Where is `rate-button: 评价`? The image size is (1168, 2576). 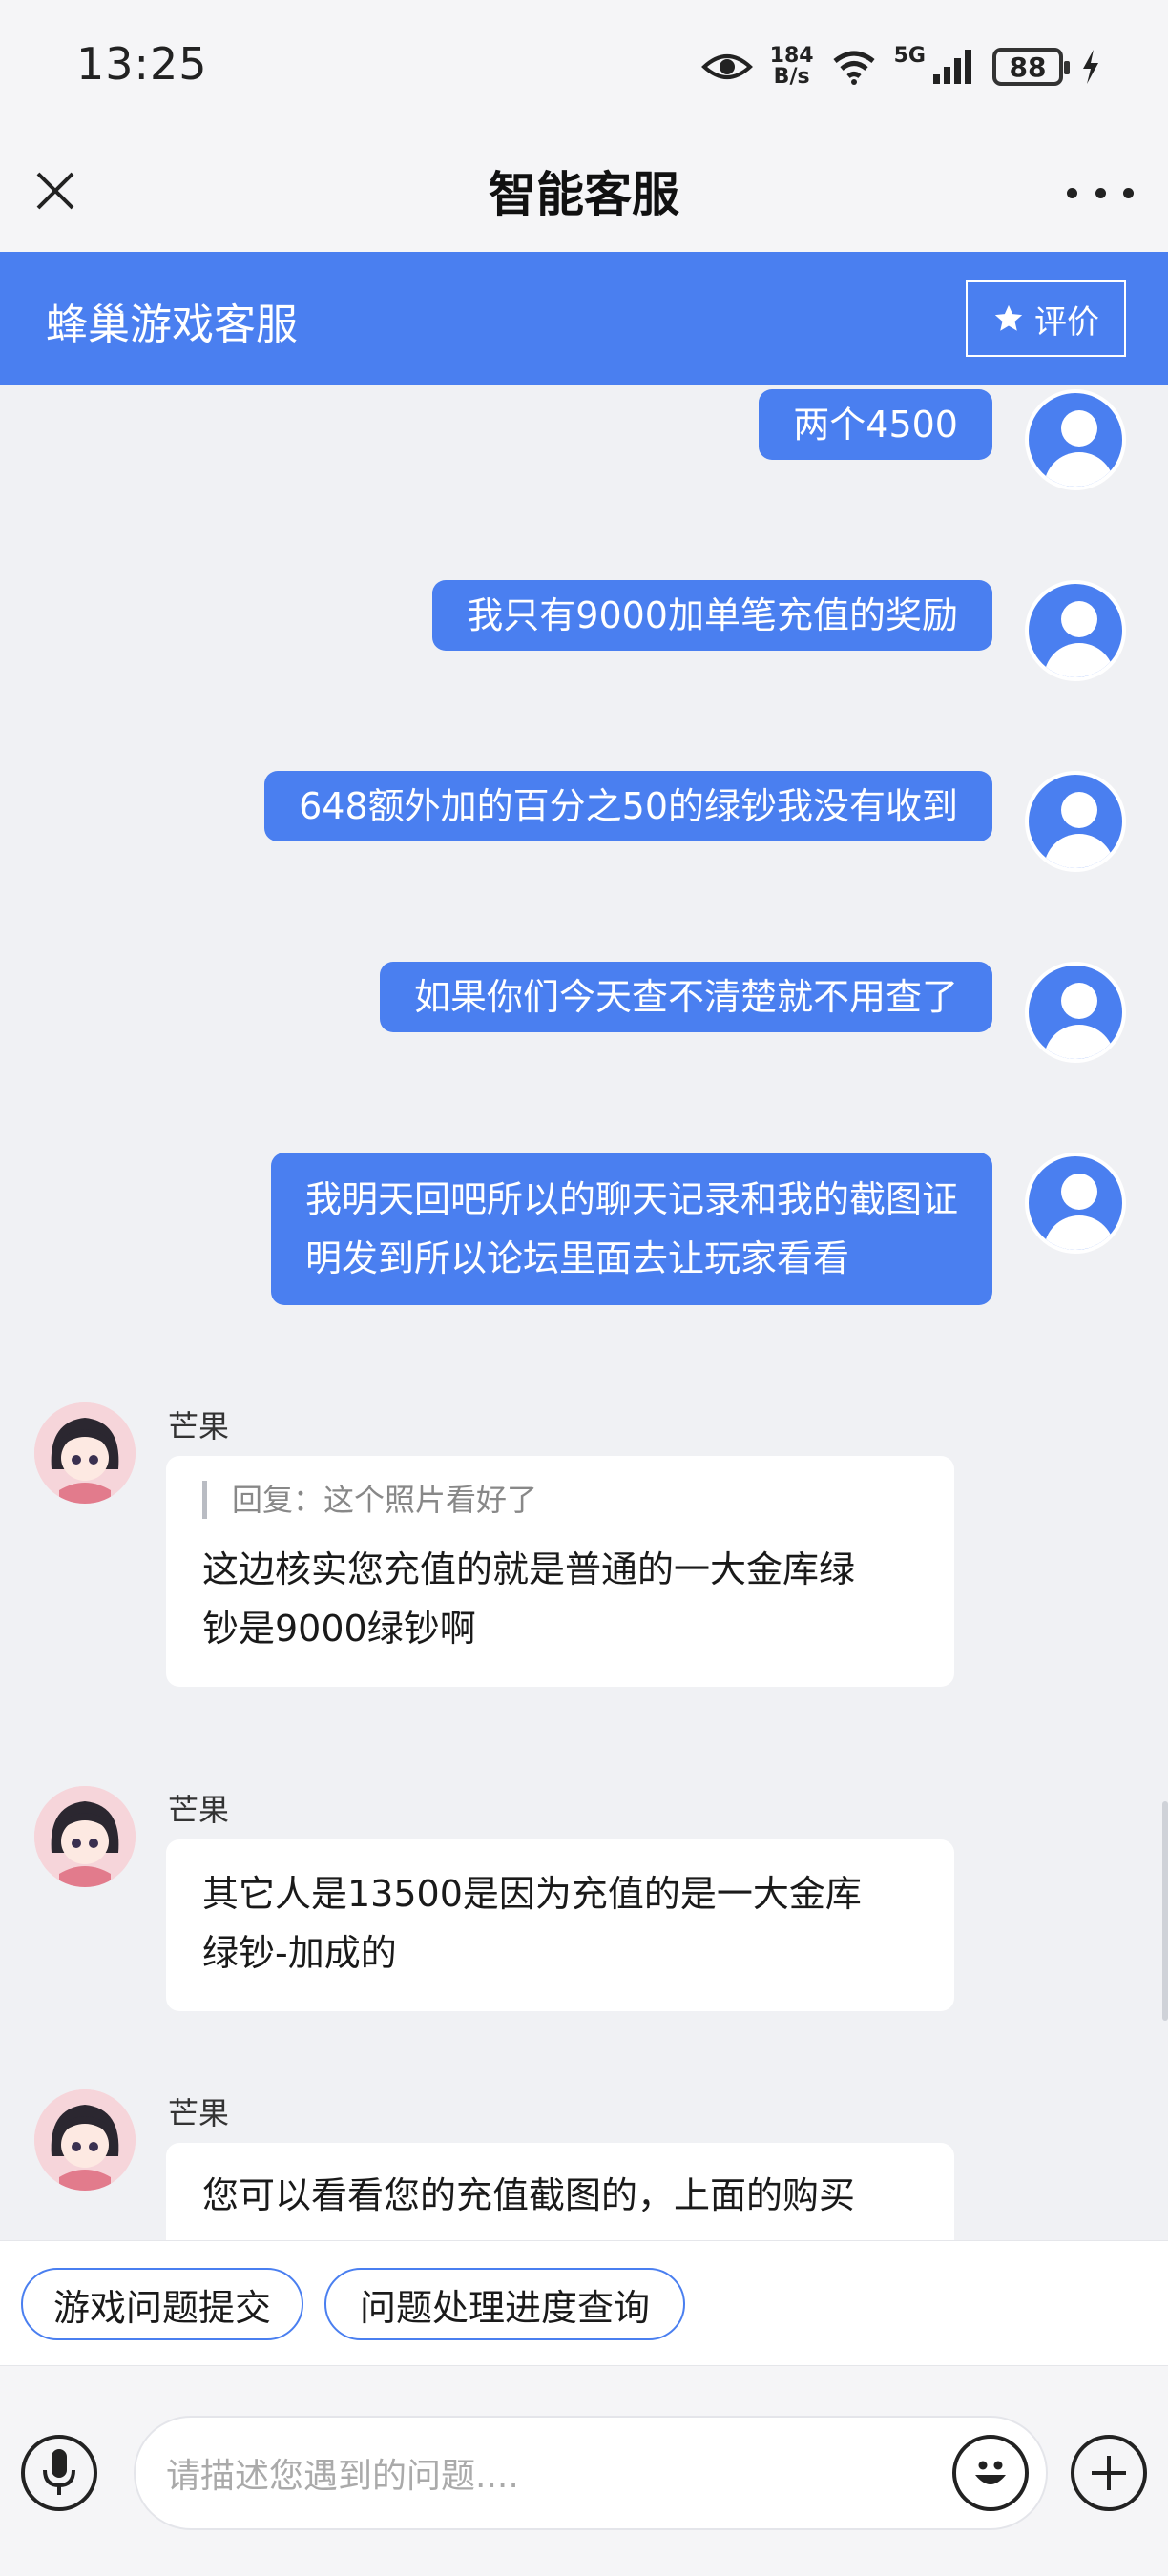 rate-button: 评价 is located at coordinates (1046, 318).